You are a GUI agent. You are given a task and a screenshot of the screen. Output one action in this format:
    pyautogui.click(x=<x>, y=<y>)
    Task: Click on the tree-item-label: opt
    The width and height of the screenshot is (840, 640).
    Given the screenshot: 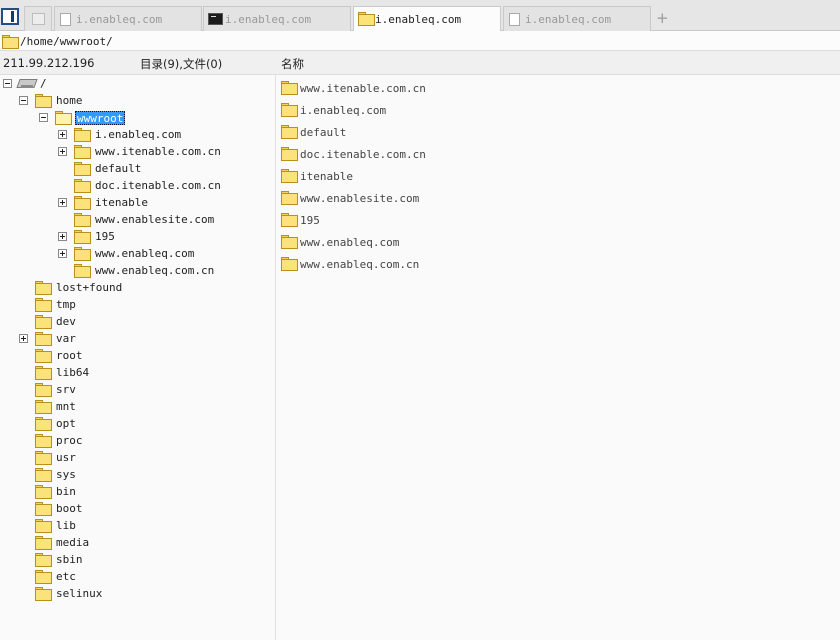 What is the action you would take?
    pyautogui.click(x=66, y=423)
    